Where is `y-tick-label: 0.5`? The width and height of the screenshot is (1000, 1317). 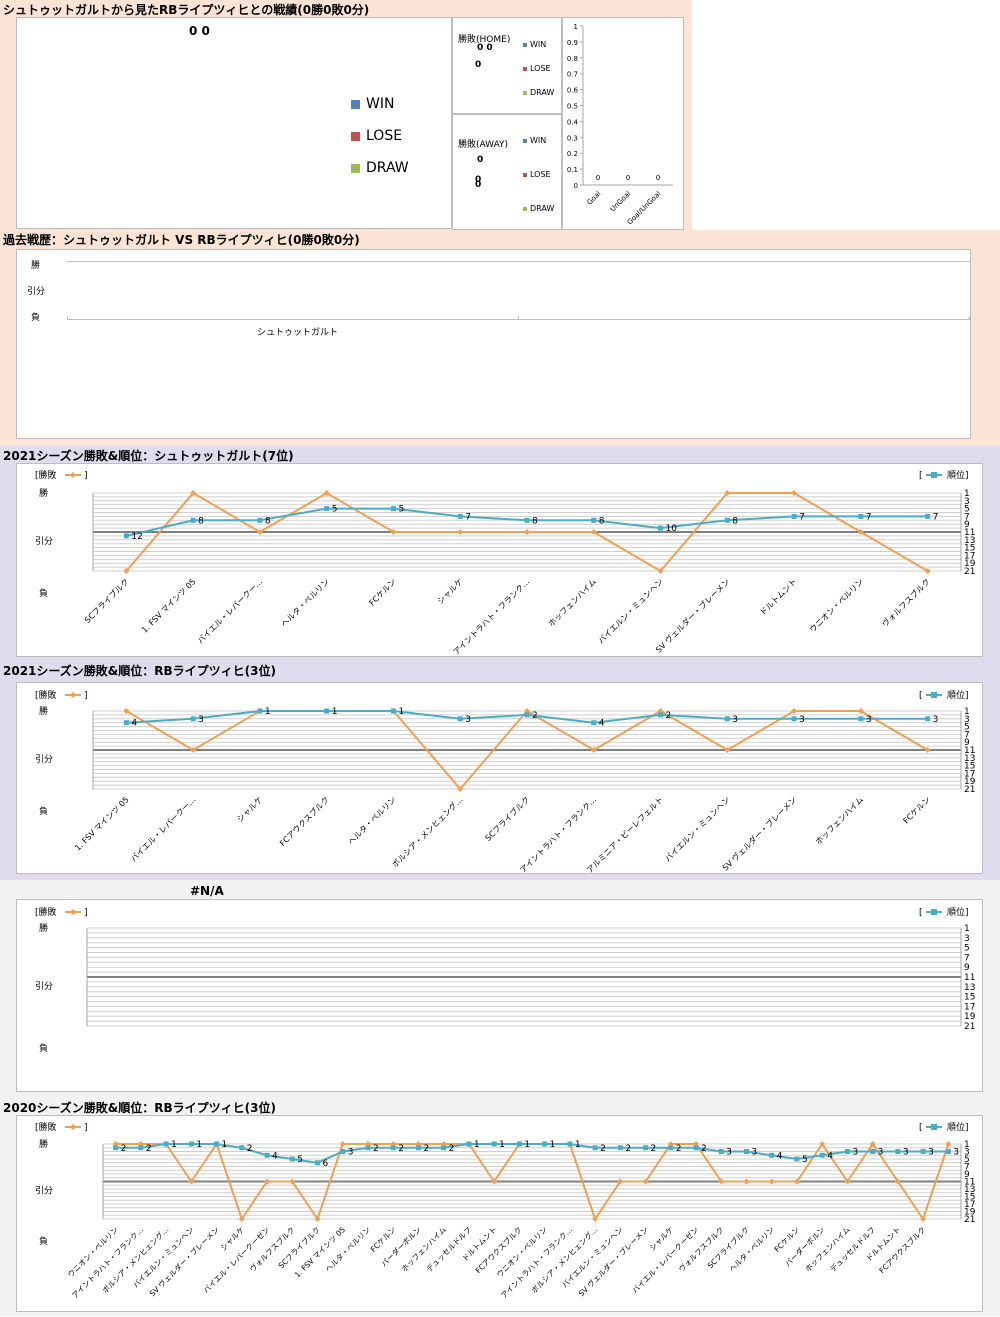
y-tick-label: 0.5 is located at coordinates (572, 107).